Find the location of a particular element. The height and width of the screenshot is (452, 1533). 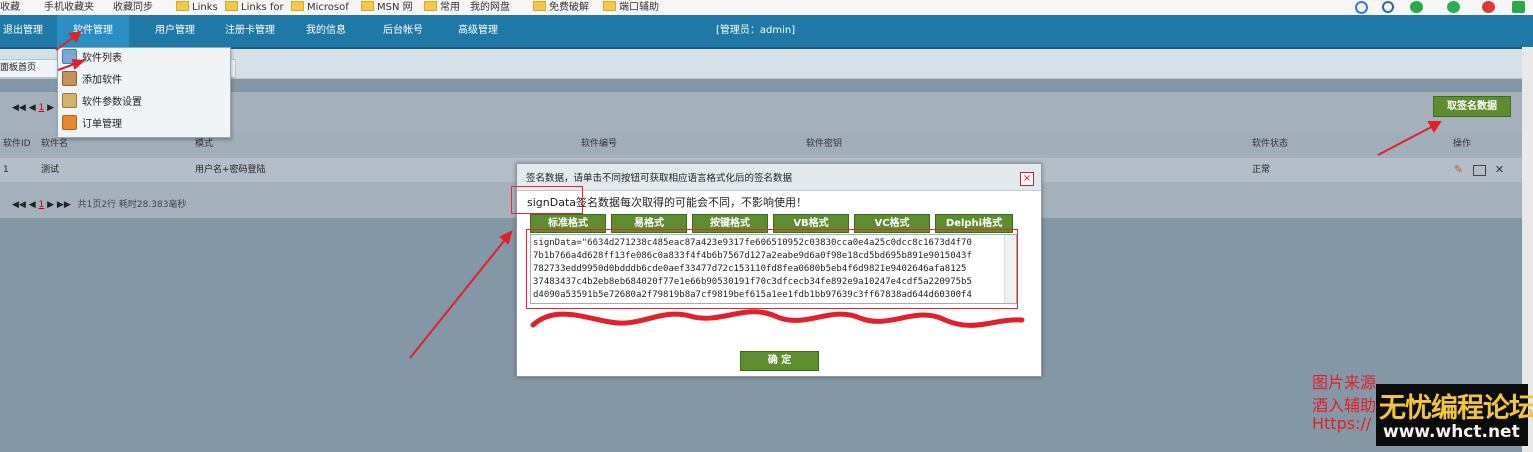

bookmark-label: 收藏同步 is located at coordinates (133, 7).